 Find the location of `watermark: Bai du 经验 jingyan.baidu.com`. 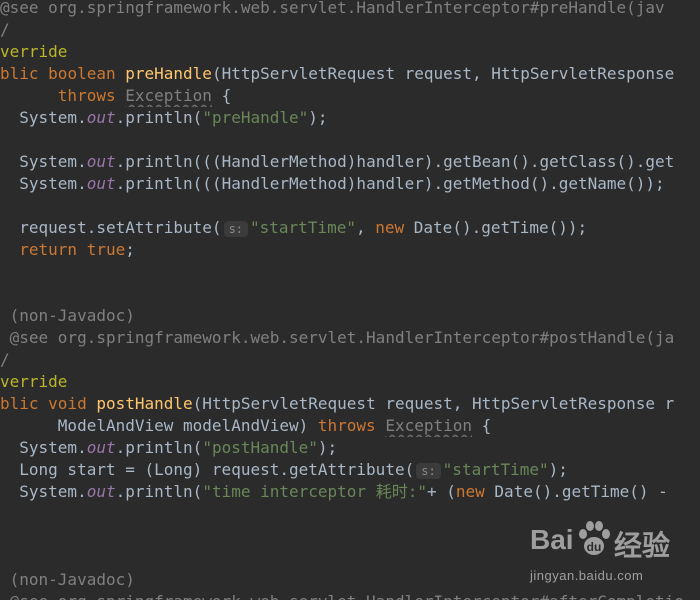

watermark: Bai du 经验 jingyan.baidu.com is located at coordinates (610, 553).